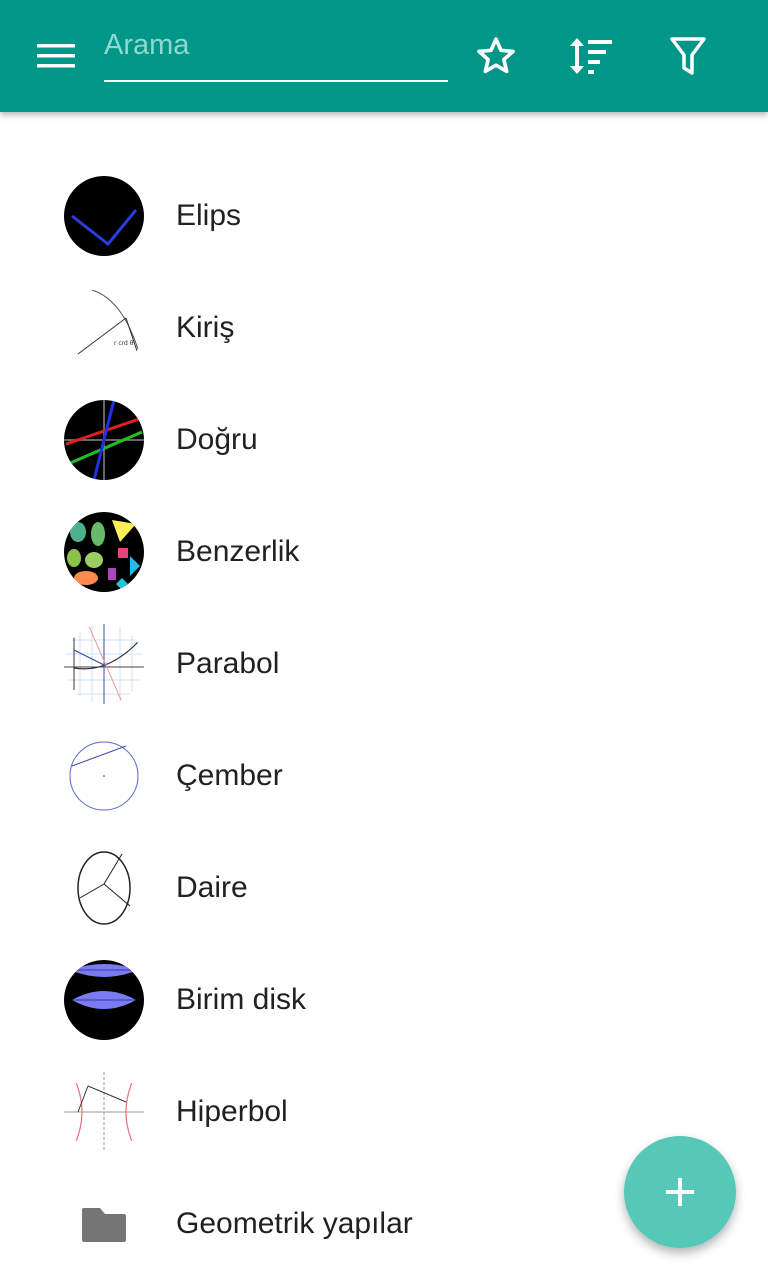  What do you see at coordinates (228, 663) in the screenshot?
I see `list-item-label: Parabol` at bounding box center [228, 663].